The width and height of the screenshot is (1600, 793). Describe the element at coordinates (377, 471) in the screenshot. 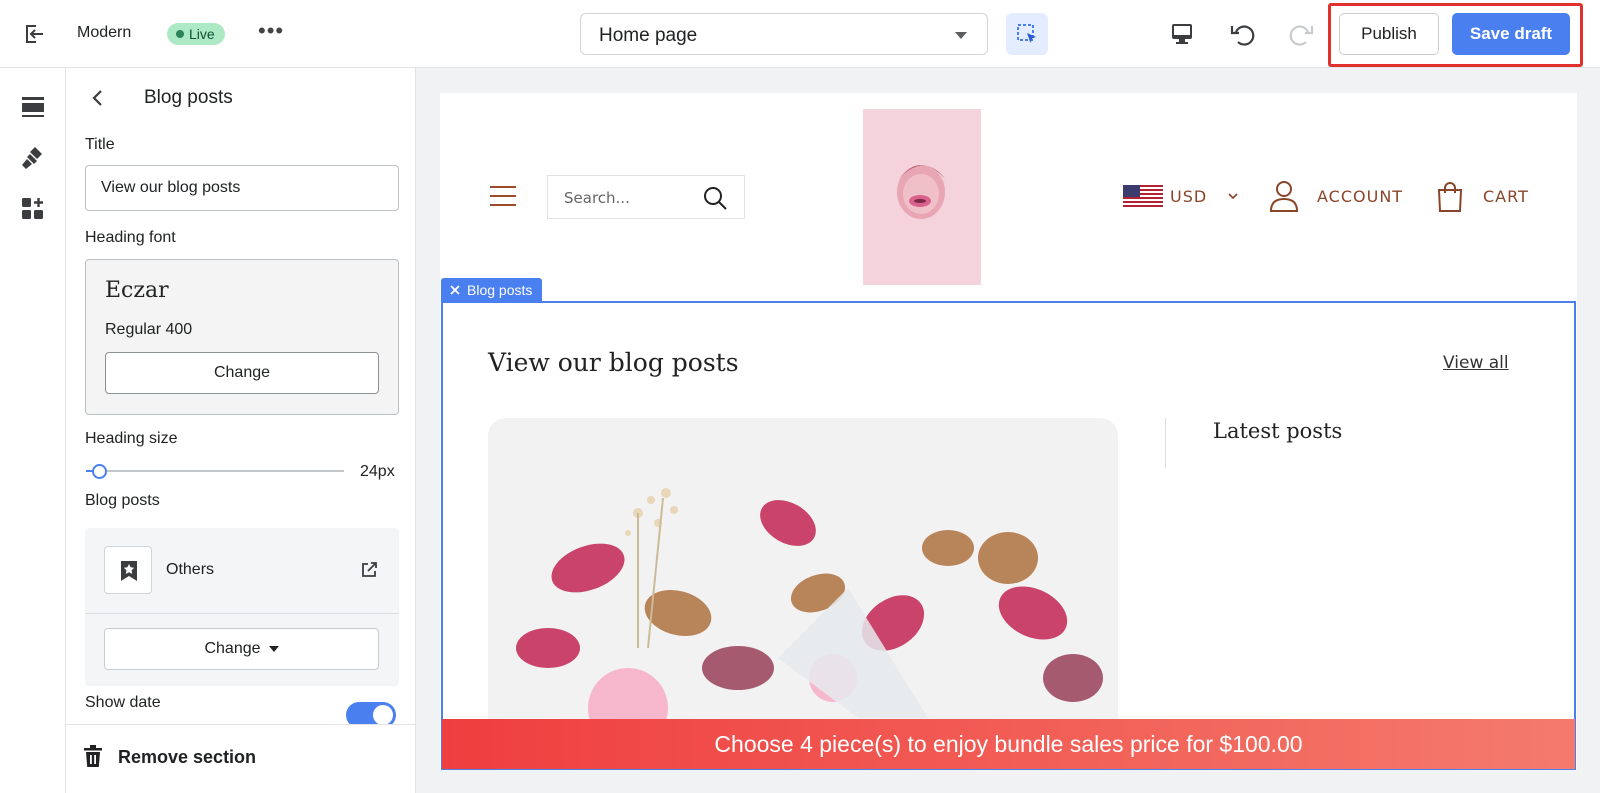

I see `heading-size-value: 24px` at that location.